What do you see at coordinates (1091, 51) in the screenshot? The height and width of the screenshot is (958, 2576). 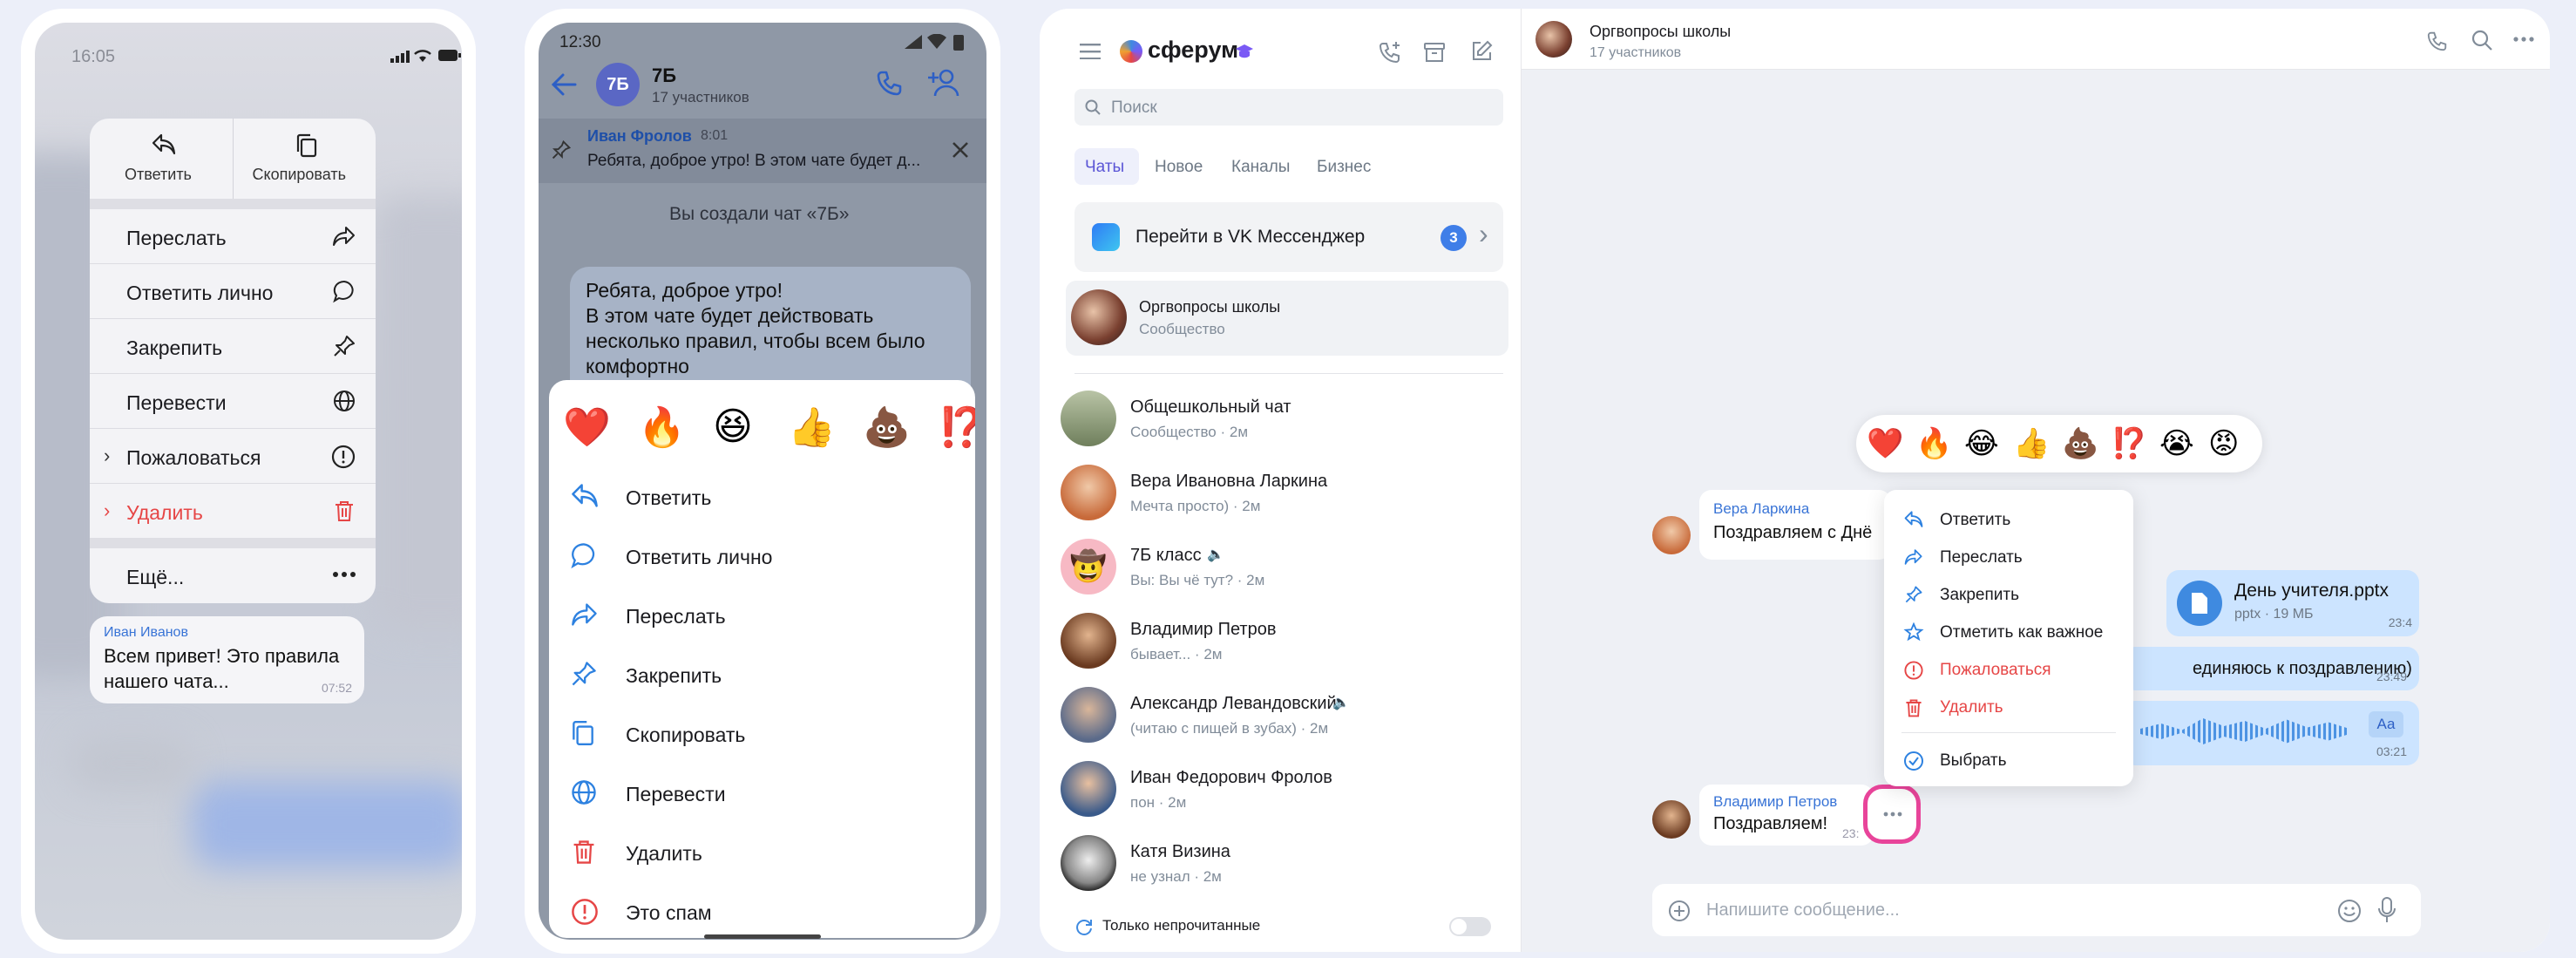 I see `menu-icon` at bounding box center [1091, 51].